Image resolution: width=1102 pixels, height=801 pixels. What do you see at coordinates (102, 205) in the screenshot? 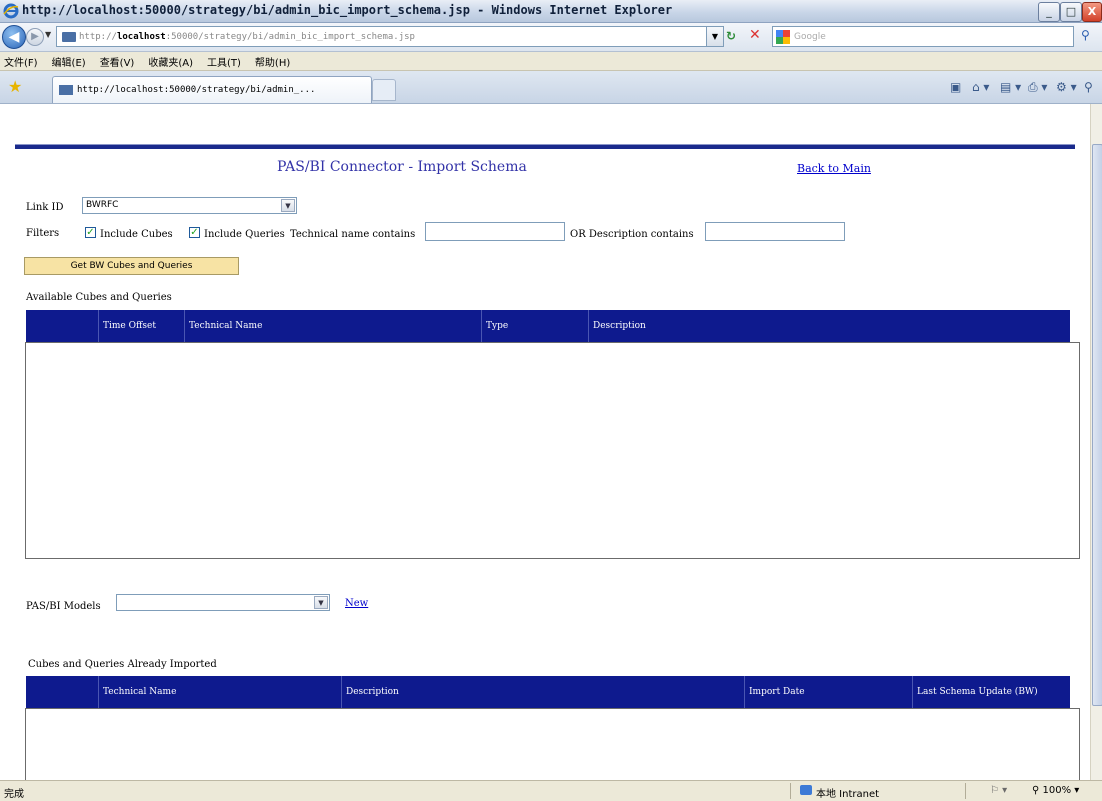
I see `link-id-value: BWRFC` at bounding box center [102, 205].